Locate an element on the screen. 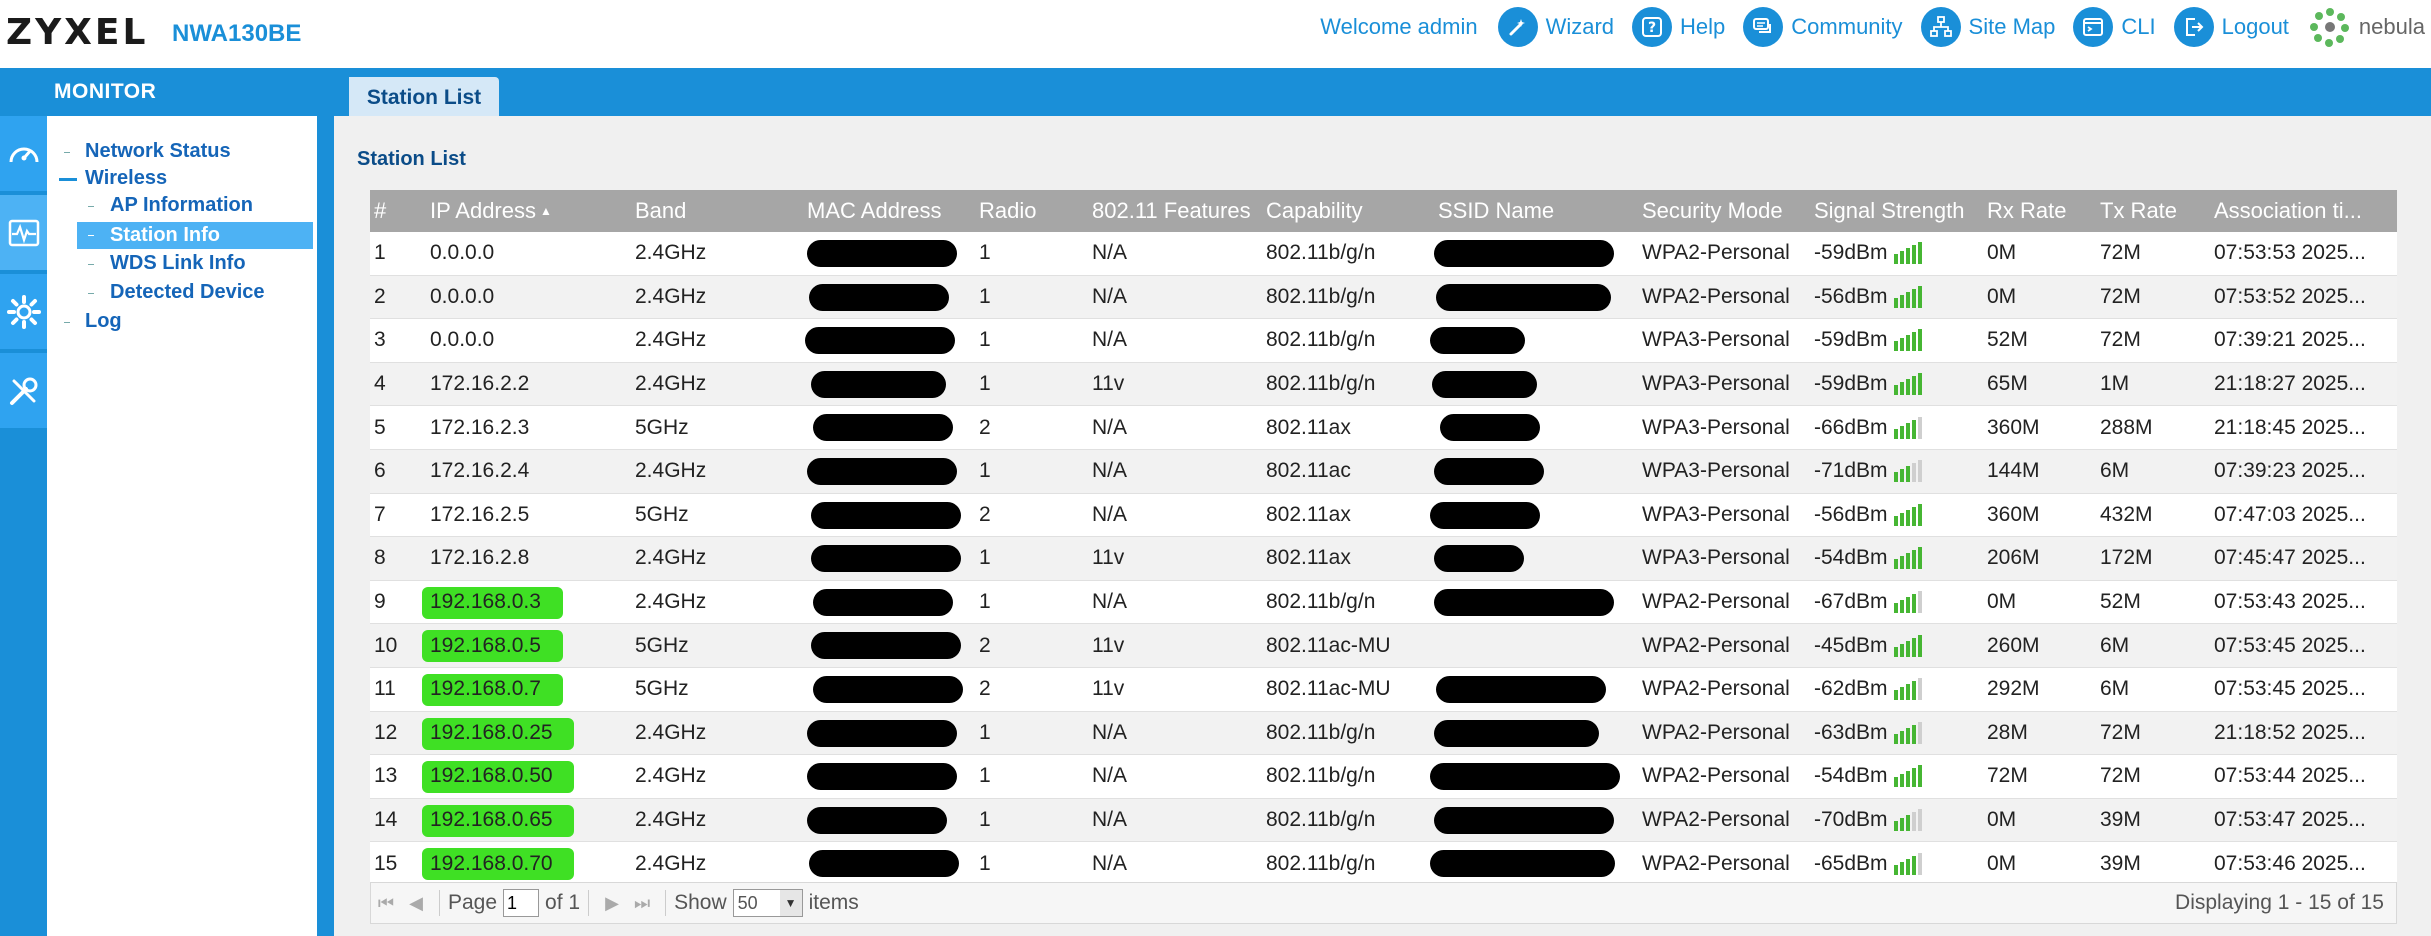  menu-wds-link-info: WDS Link Info is located at coordinates (178, 263).